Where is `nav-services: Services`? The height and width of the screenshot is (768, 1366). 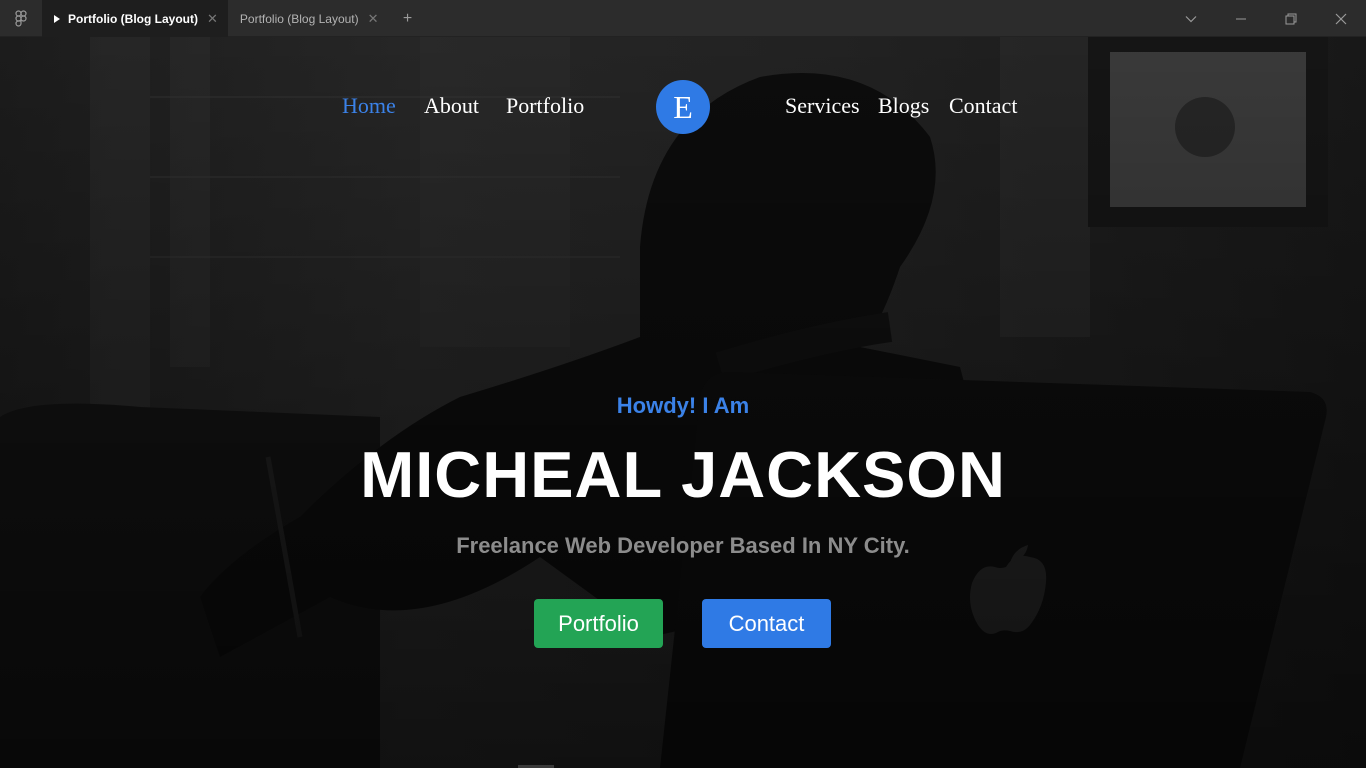
nav-services: Services is located at coordinates (822, 106).